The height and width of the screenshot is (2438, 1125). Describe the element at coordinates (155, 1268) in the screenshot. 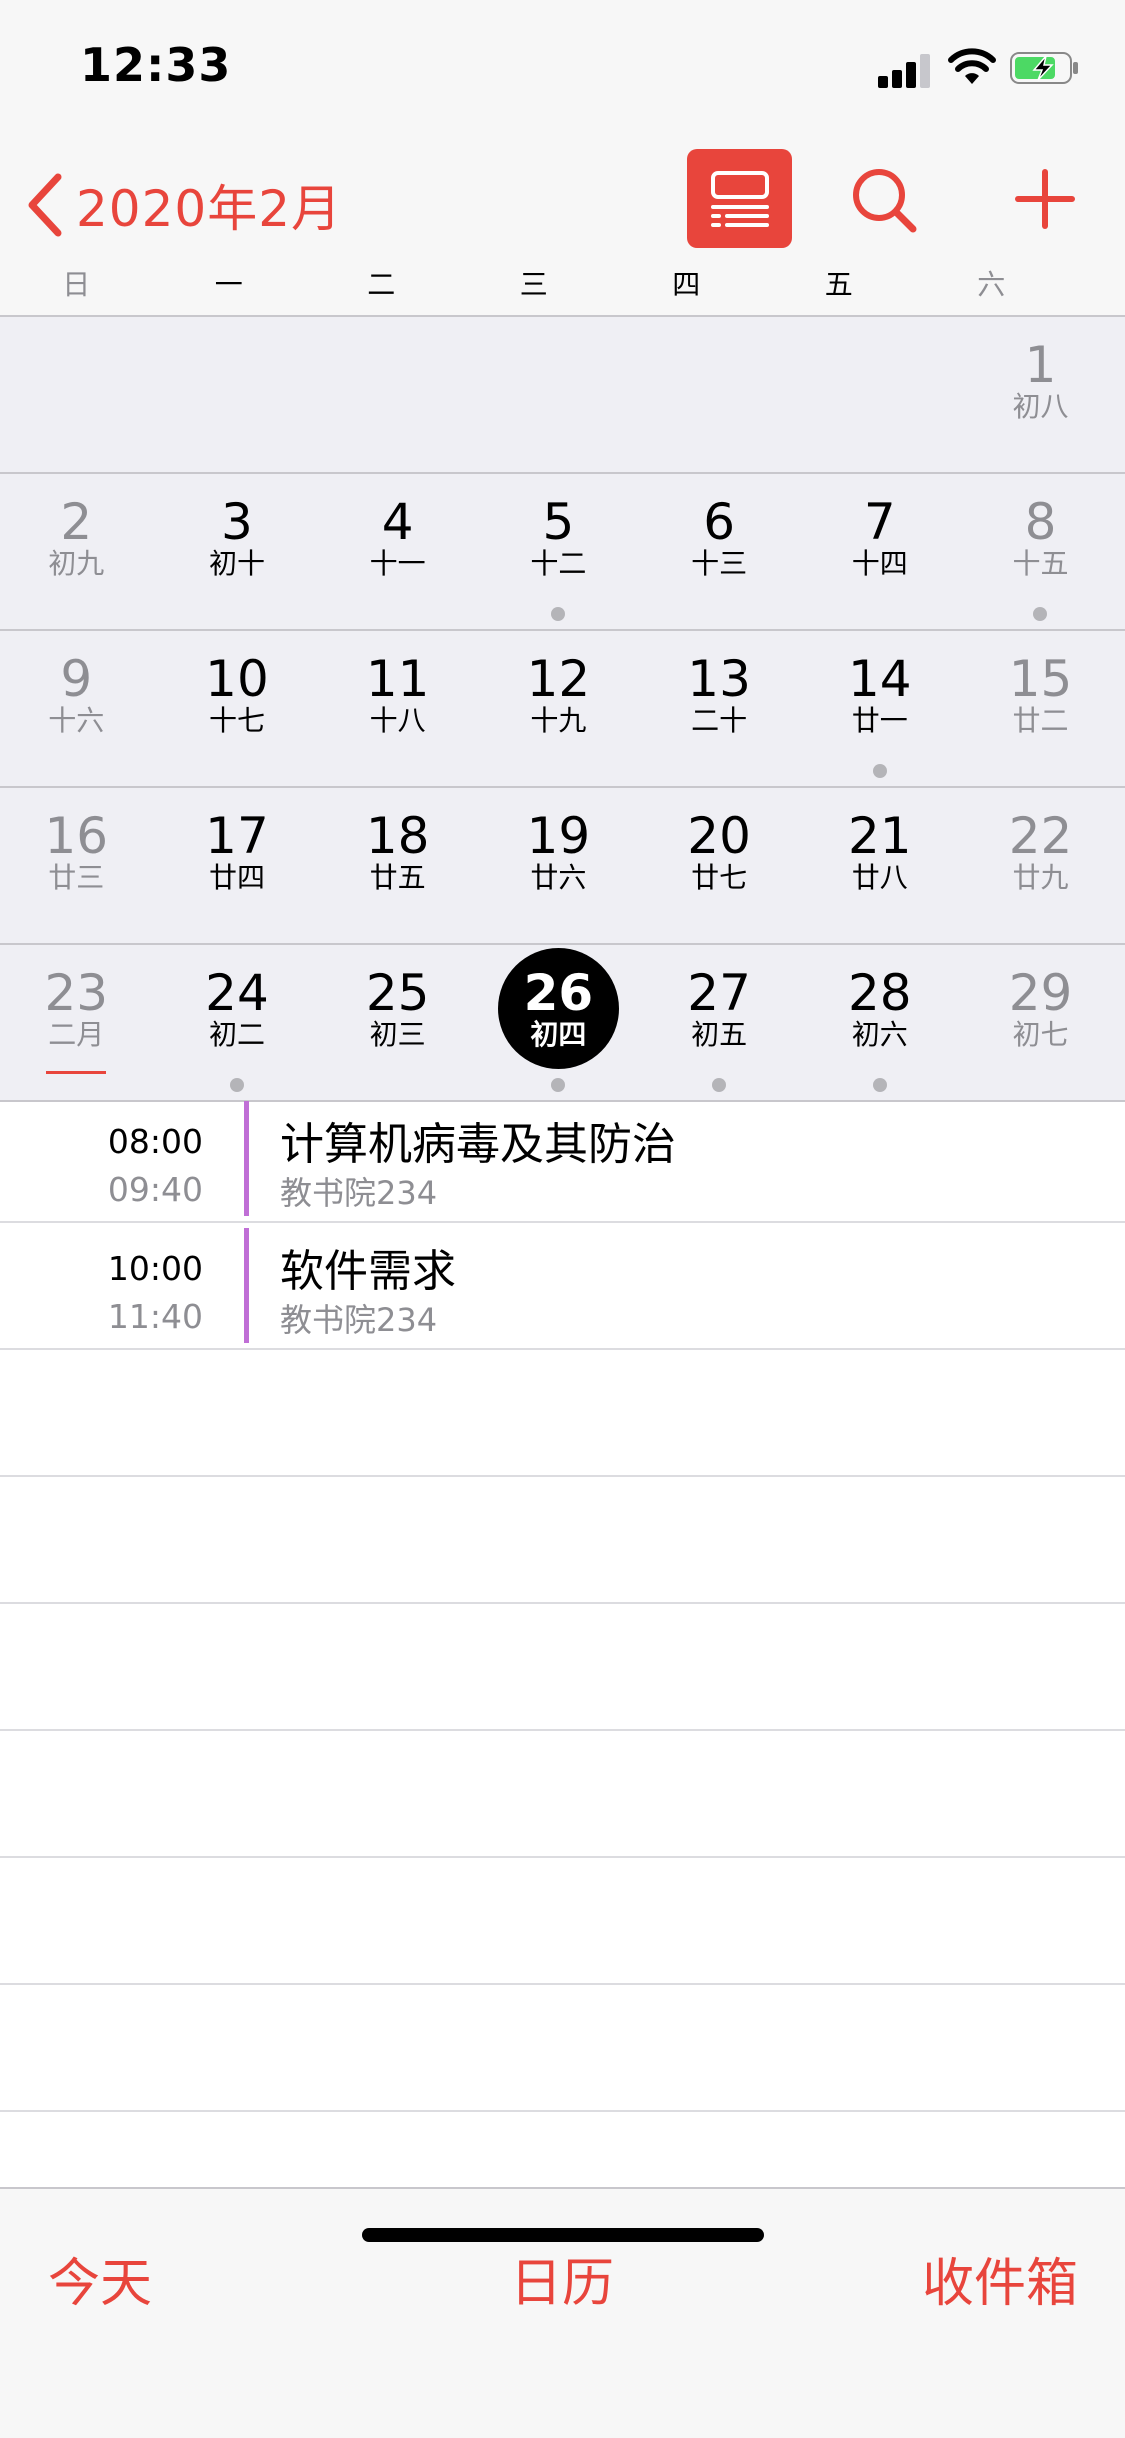

I see `event-start-time: 10:00` at that location.